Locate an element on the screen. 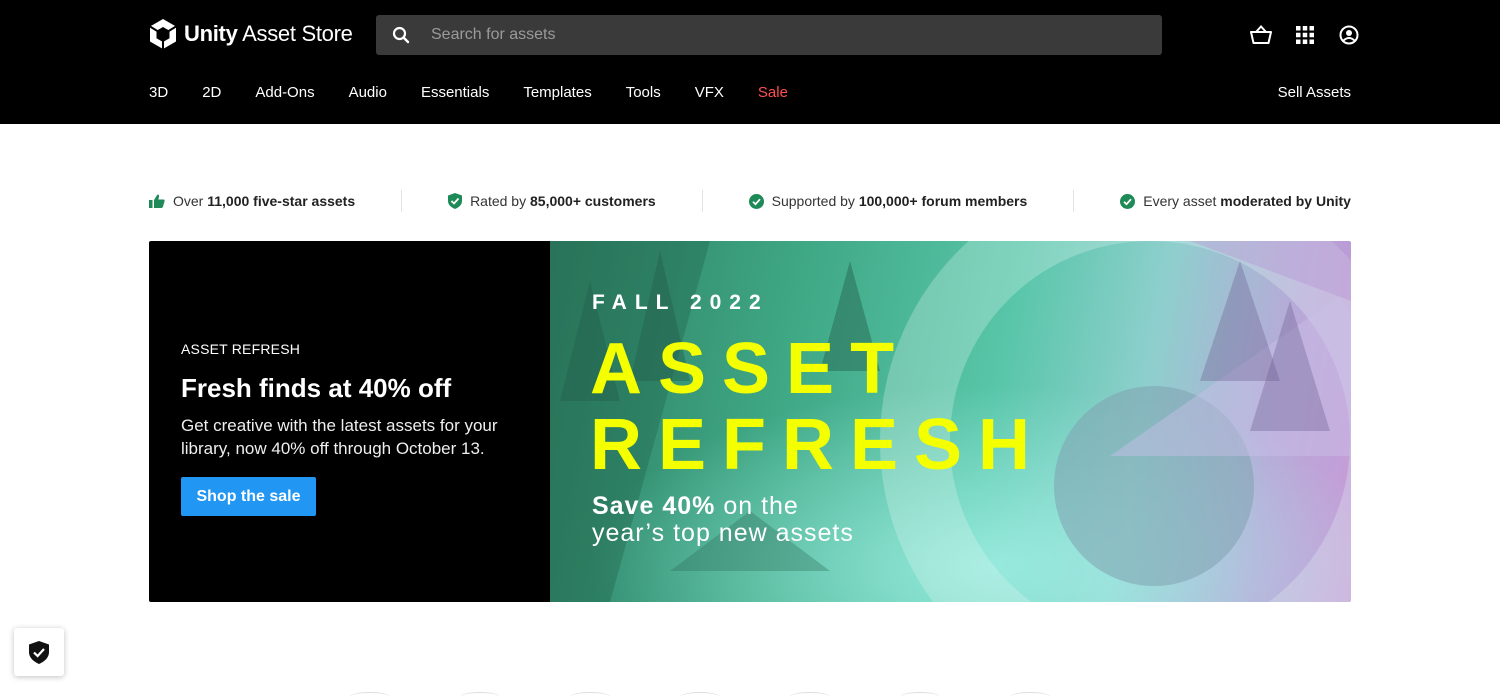 Image resolution: width=1500 pixels, height=697 pixels. nav-item-3d: 3D is located at coordinates (158, 92).